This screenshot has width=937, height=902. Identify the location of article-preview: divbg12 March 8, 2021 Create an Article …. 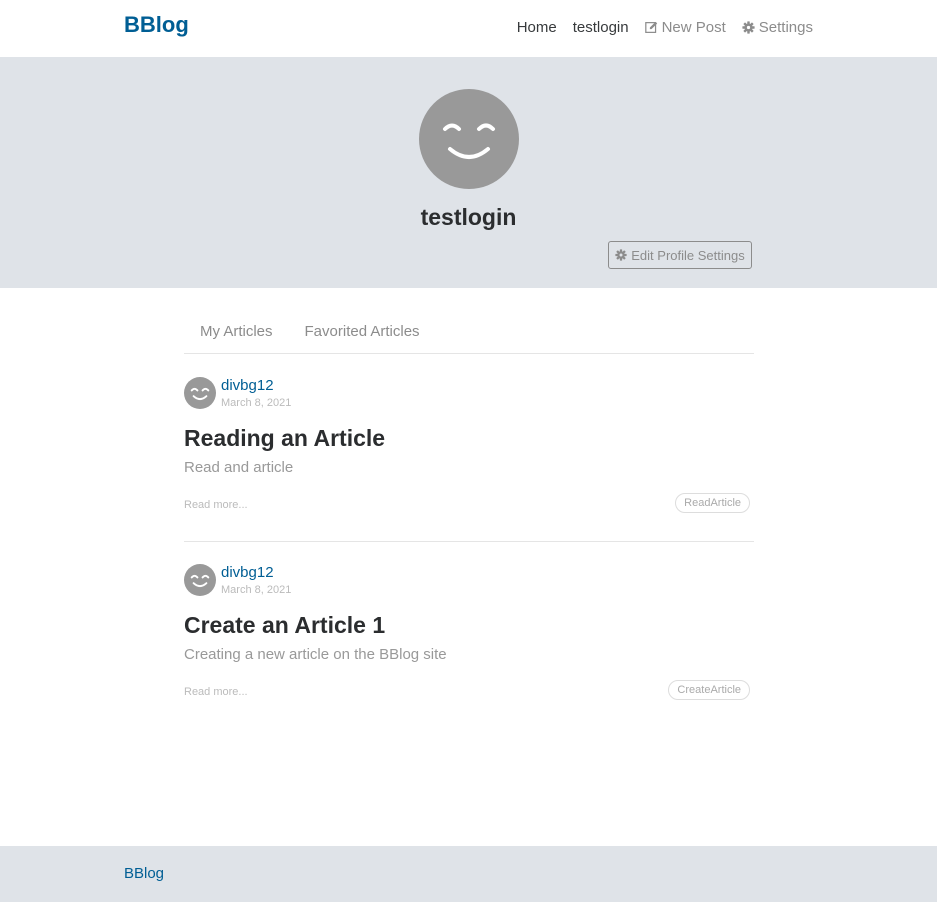
(469, 639).